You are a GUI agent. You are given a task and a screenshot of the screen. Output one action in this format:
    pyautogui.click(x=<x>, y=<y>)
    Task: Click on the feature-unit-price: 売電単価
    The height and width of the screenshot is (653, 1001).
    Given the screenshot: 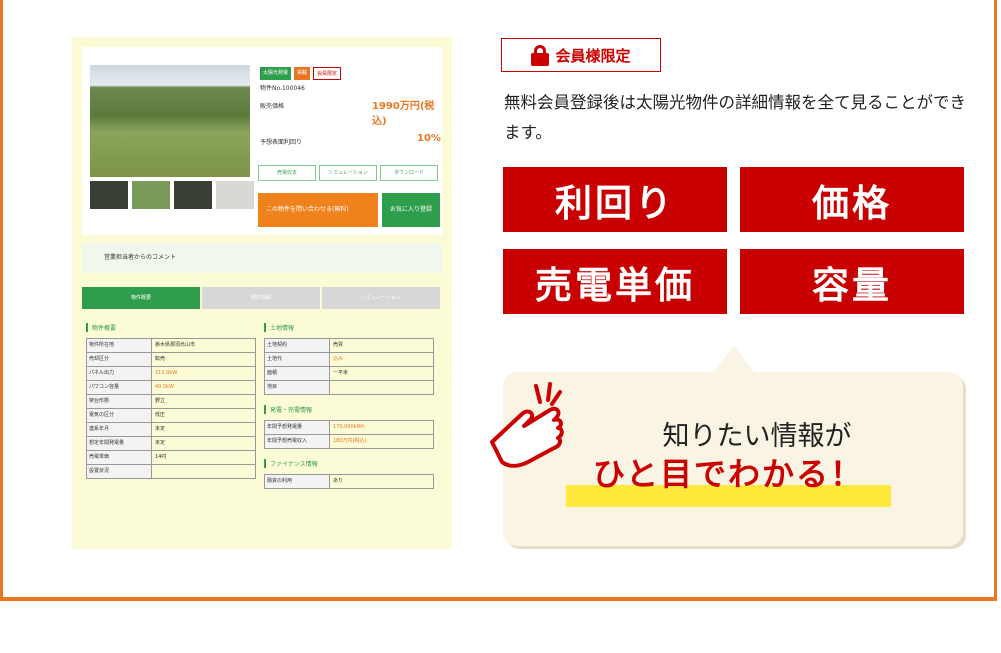 What is the action you would take?
    pyautogui.click(x=615, y=281)
    